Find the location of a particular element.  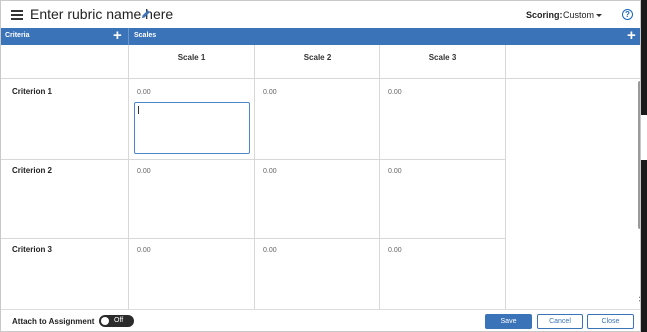

scoring-dropdown: Custom is located at coordinates (578, 15).